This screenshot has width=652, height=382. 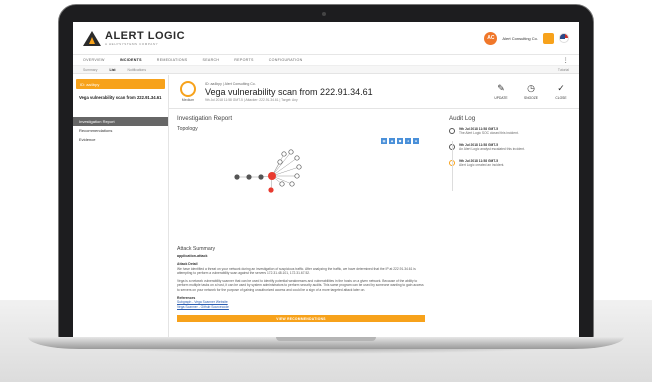 I want to click on language-flag-icon, so click(x=564, y=38).